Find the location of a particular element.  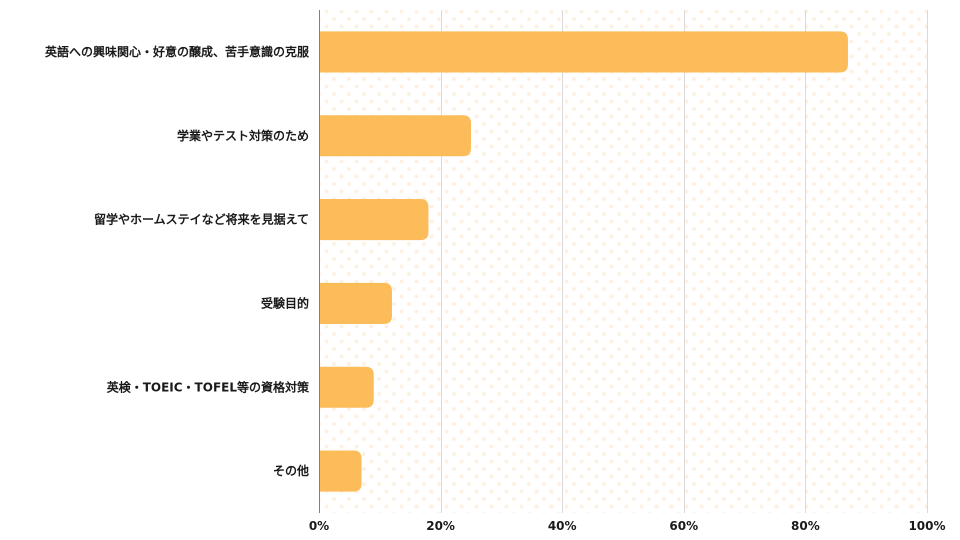

category-label: 英検・TOEIC・TOFEL等の資格対策 is located at coordinates (208, 386).